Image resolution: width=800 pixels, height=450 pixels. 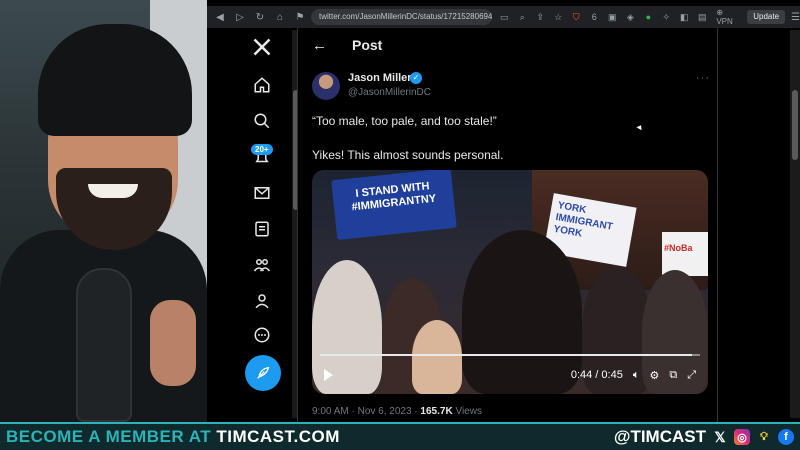 What do you see at coordinates (612, 17) in the screenshot?
I see `extension-icon: ▣` at bounding box center [612, 17].